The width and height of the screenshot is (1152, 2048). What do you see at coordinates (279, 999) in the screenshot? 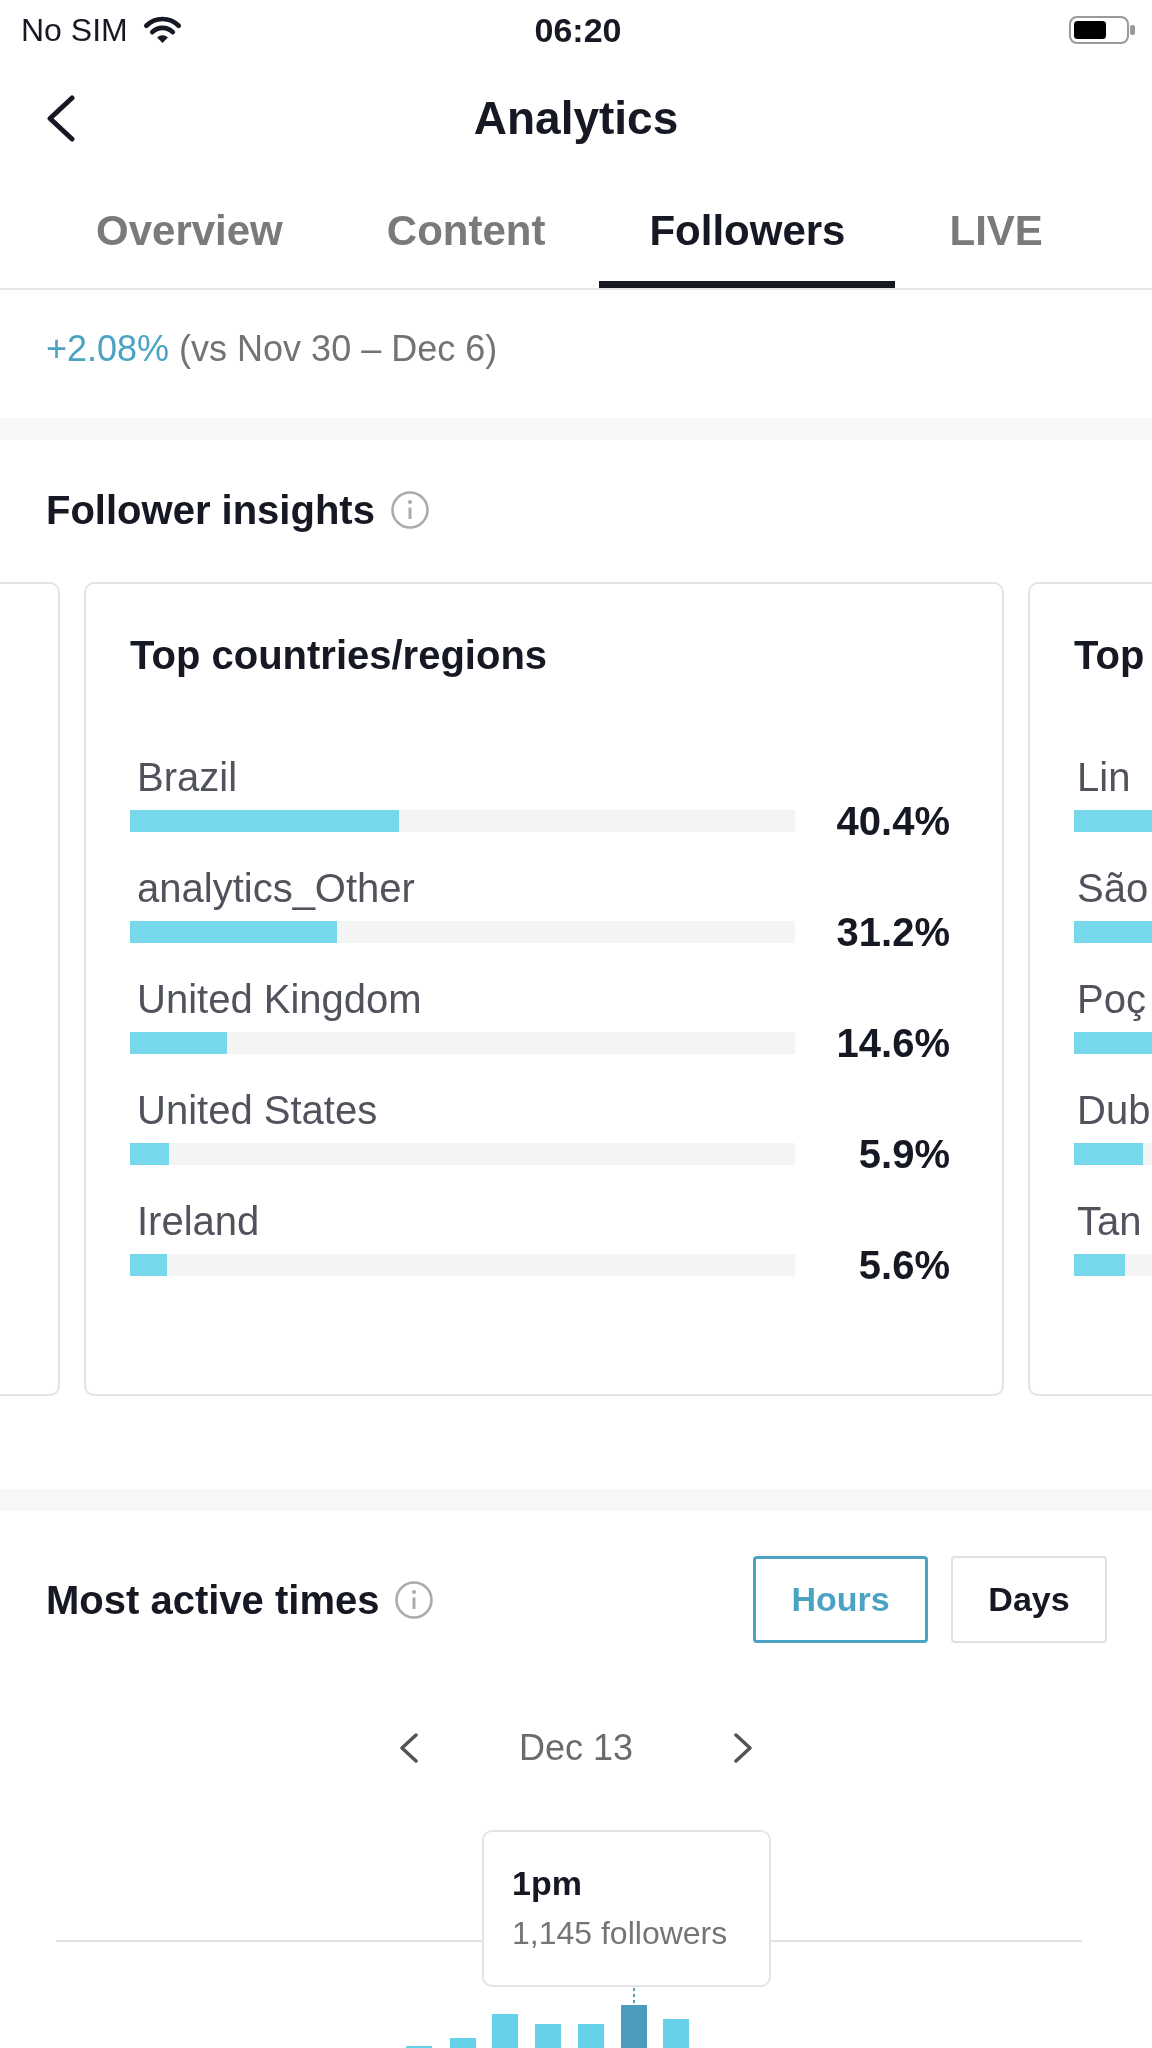
I see `row-label: United Kingdom` at bounding box center [279, 999].